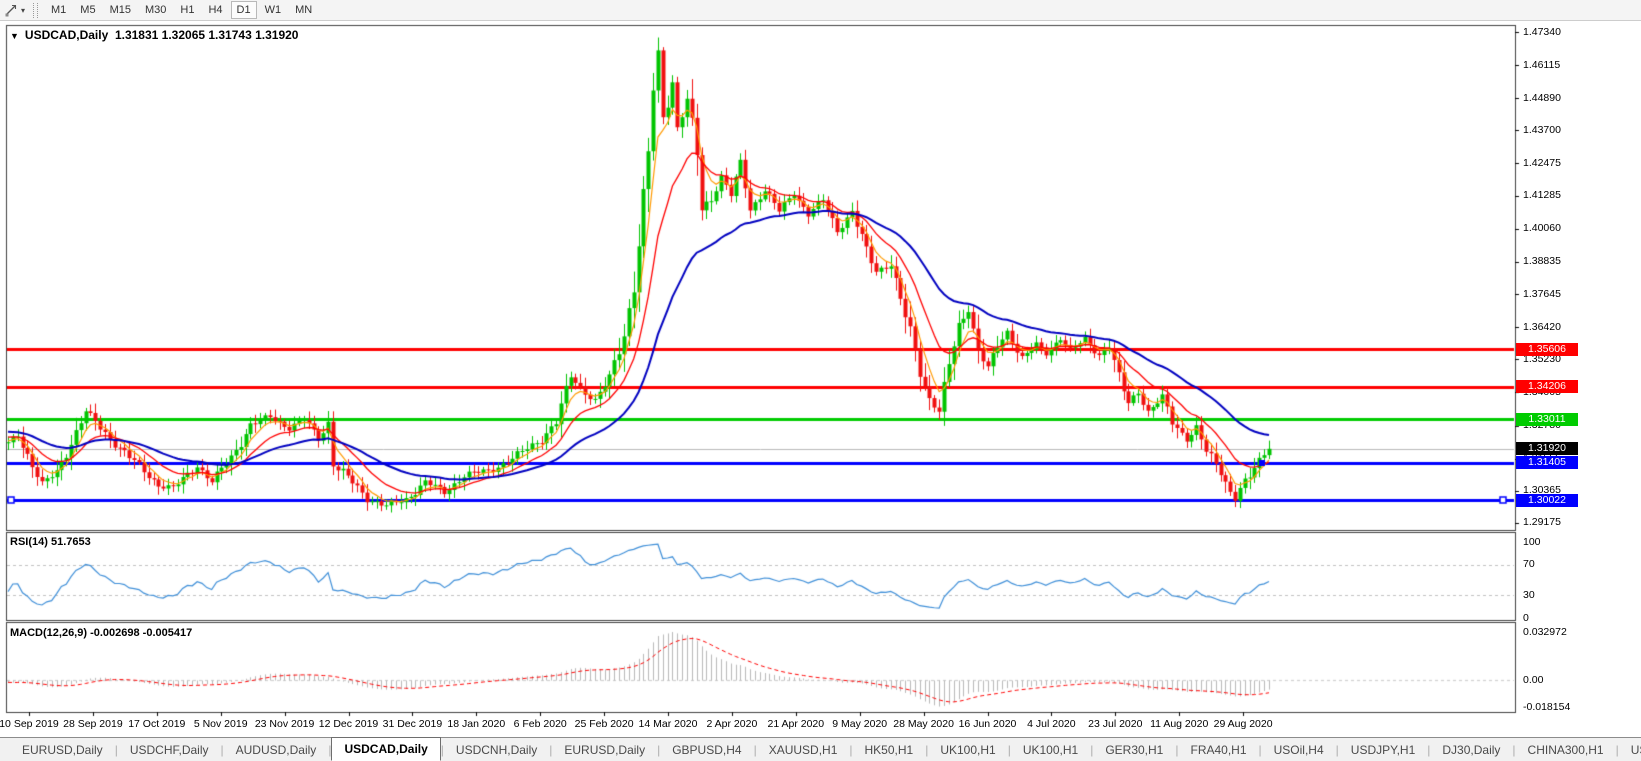  What do you see at coordinates (1547, 449) in the screenshot?
I see `price-level-label-1.31920: 1.31920` at bounding box center [1547, 449].